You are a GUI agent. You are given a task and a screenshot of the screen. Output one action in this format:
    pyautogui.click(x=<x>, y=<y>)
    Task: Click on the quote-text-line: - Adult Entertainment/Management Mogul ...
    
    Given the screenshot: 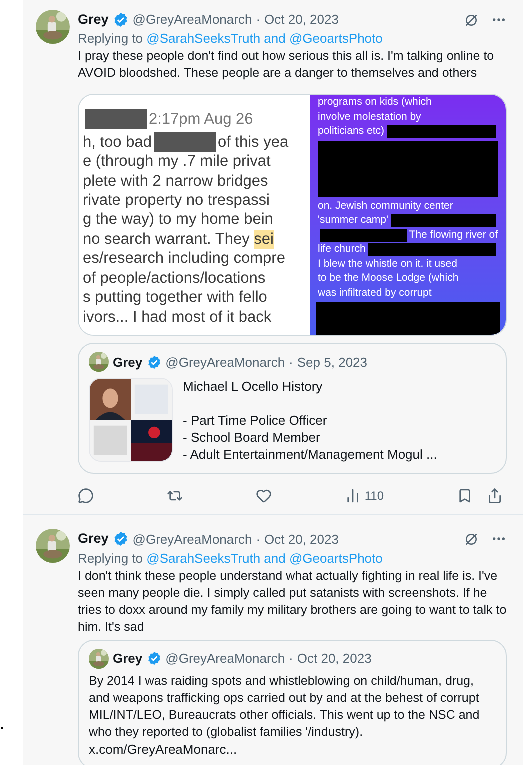 What is the action you would take?
    pyautogui.click(x=310, y=455)
    